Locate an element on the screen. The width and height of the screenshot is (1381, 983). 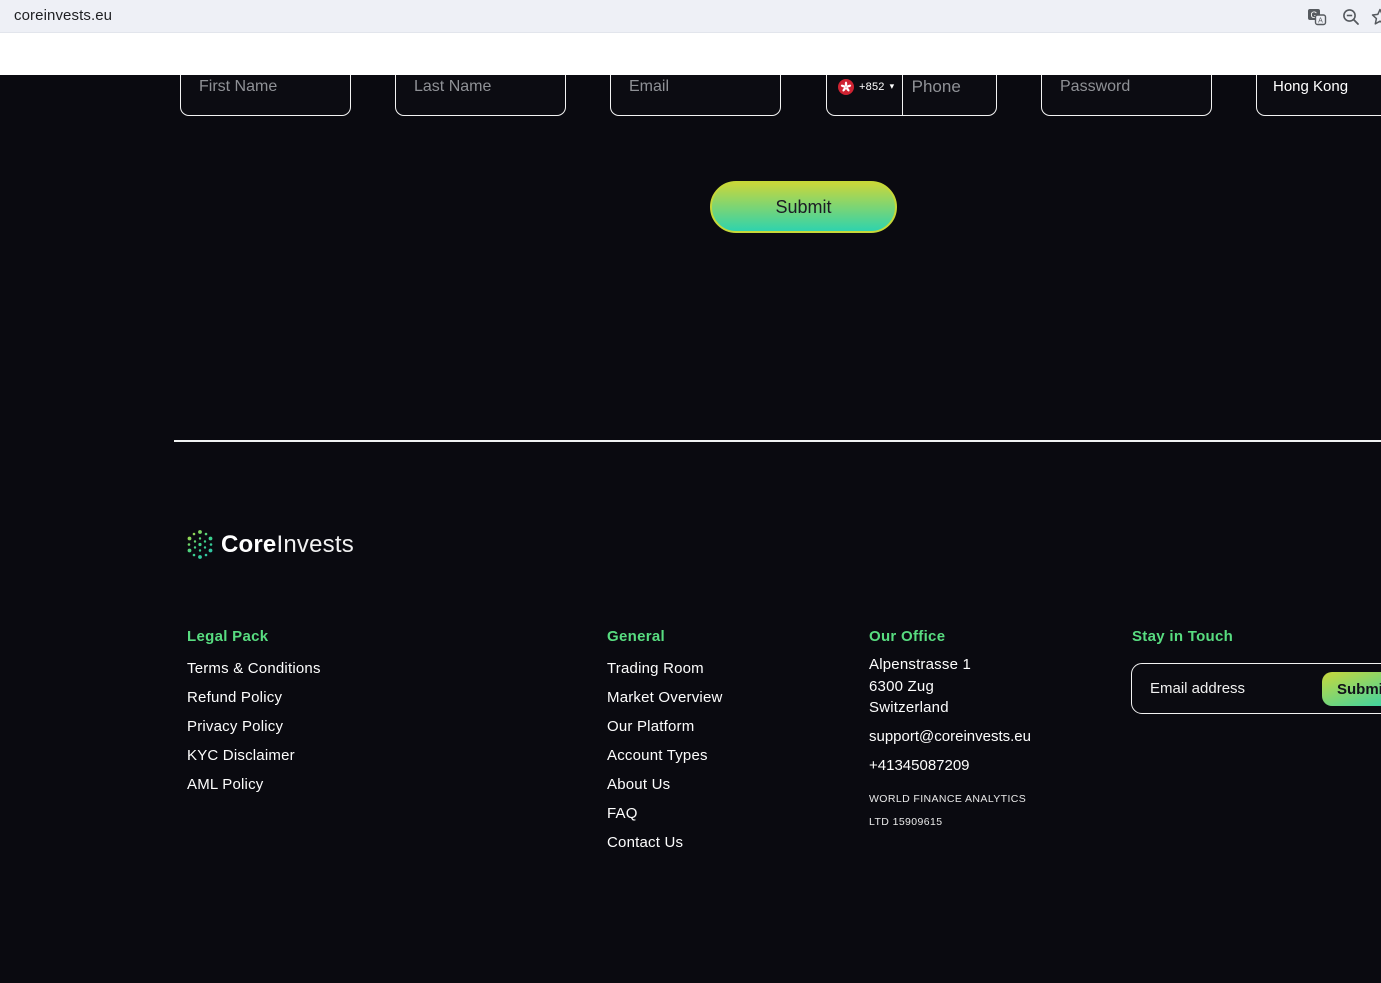
link-market-overview: Market Overview is located at coordinates (665, 697).